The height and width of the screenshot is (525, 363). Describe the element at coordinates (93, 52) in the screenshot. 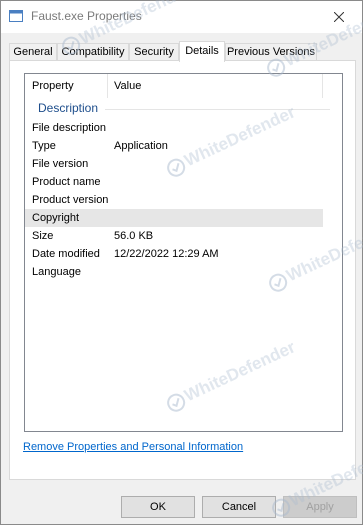

I see `tab-compatibility: Compatibility` at that location.